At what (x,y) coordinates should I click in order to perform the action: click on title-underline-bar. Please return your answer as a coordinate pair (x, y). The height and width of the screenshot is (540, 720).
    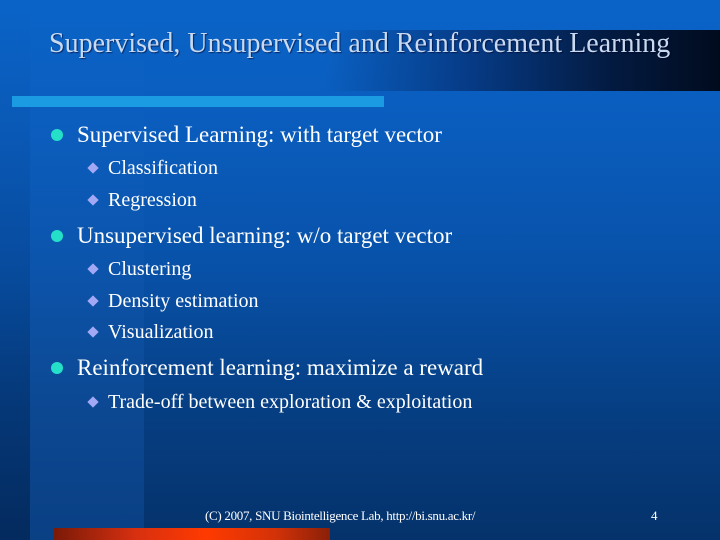
    Looking at the image, I should click on (198, 101).